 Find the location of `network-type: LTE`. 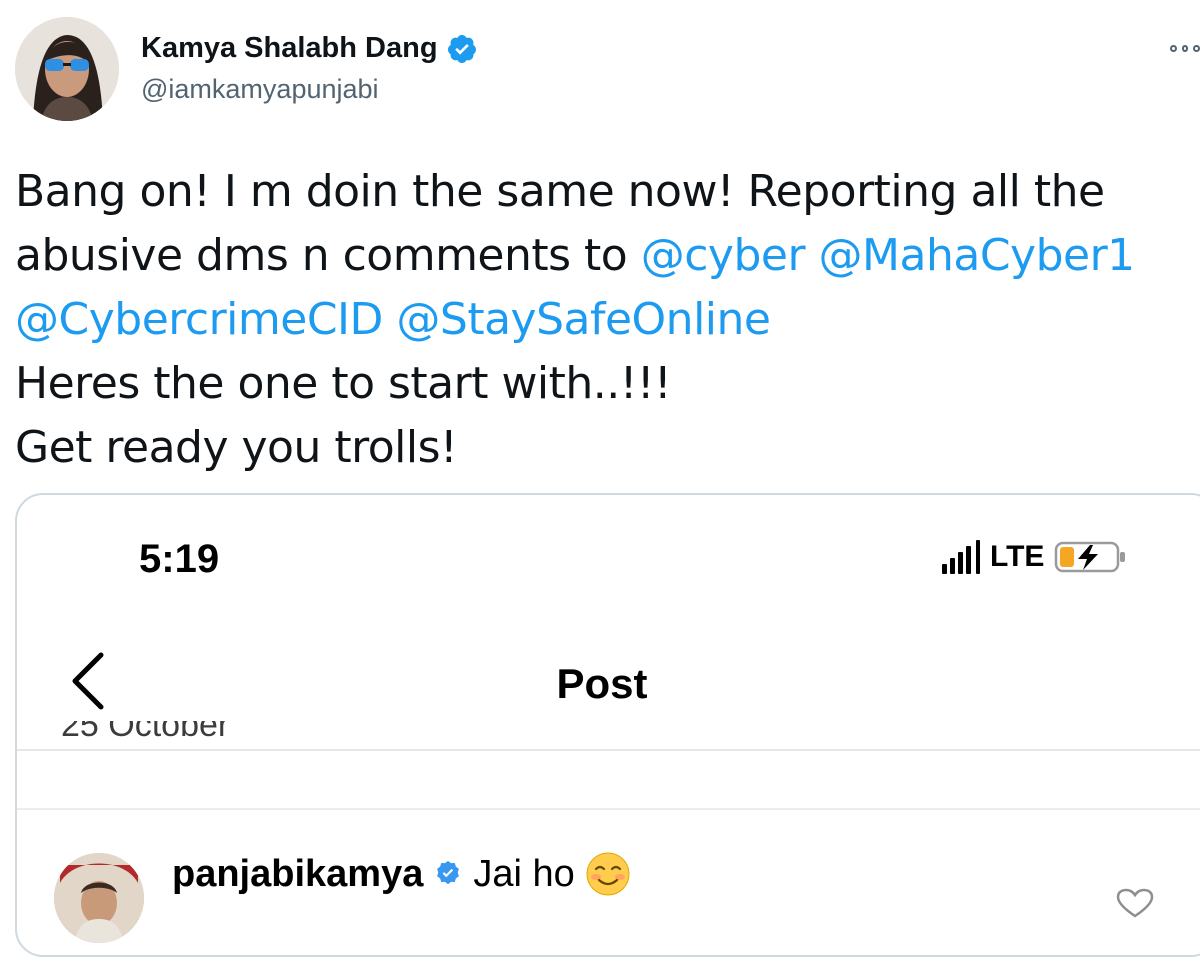

network-type: LTE is located at coordinates (1017, 556).